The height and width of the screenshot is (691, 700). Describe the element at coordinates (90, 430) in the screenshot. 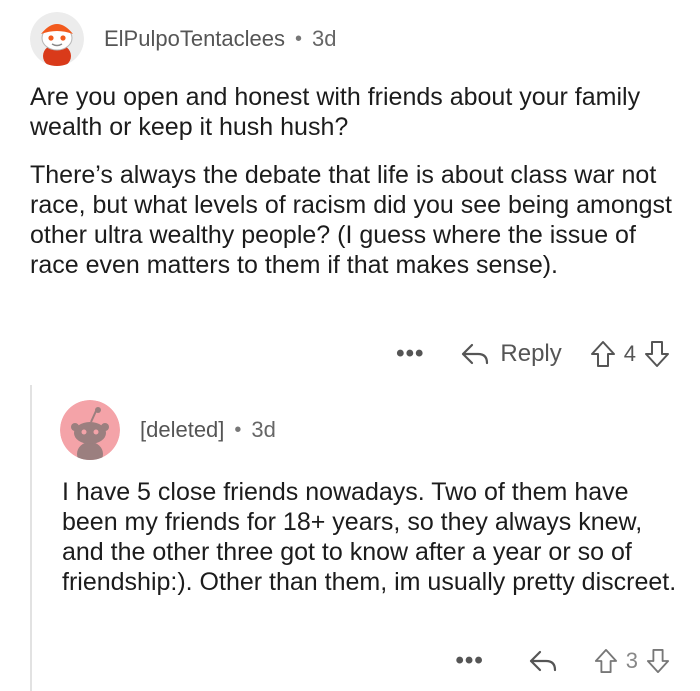

I see `deleted-avatar-icon` at that location.